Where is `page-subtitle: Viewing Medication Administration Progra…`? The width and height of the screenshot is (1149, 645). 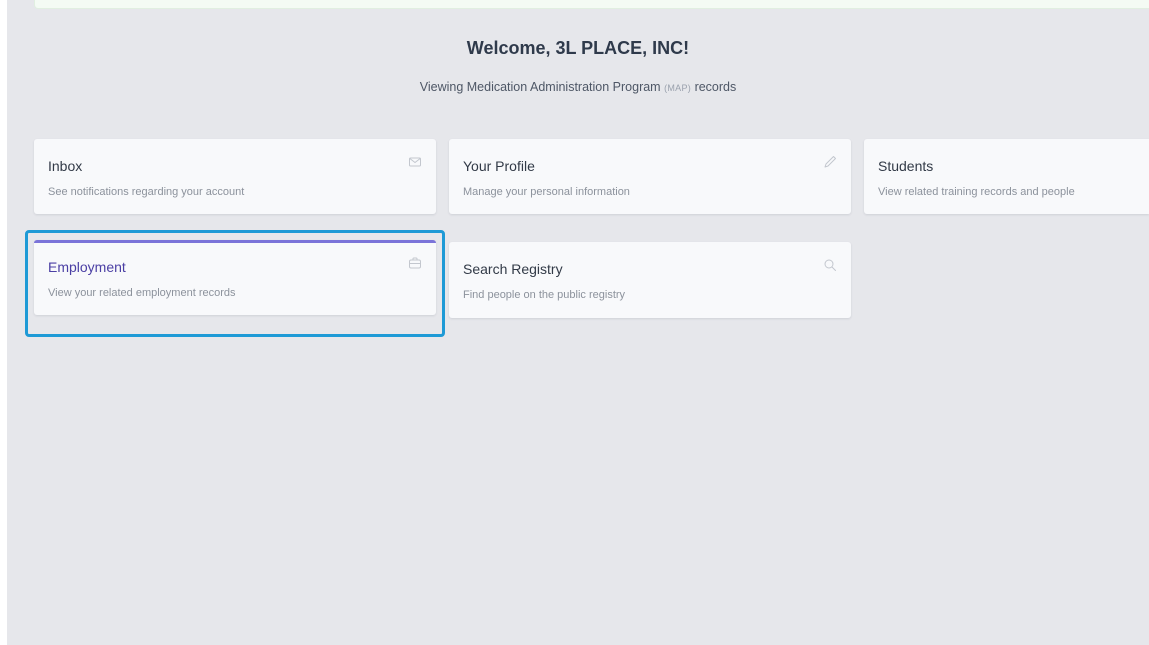
page-subtitle: Viewing Medication Administration Progra… is located at coordinates (578, 87).